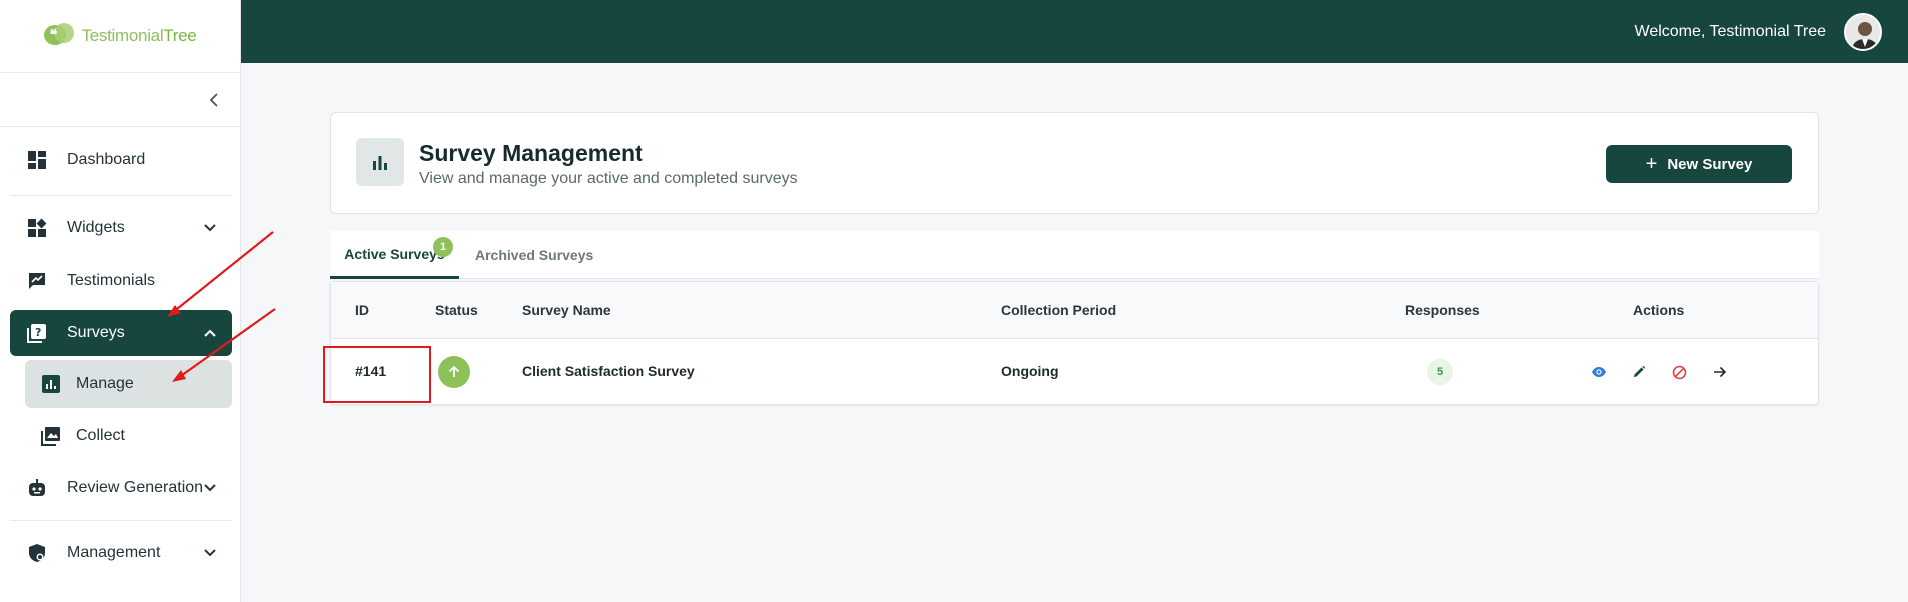 The image size is (1908, 602). Describe the element at coordinates (139, 35) in the screenshot. I see `logo-text: TestimonialTree` at that location.